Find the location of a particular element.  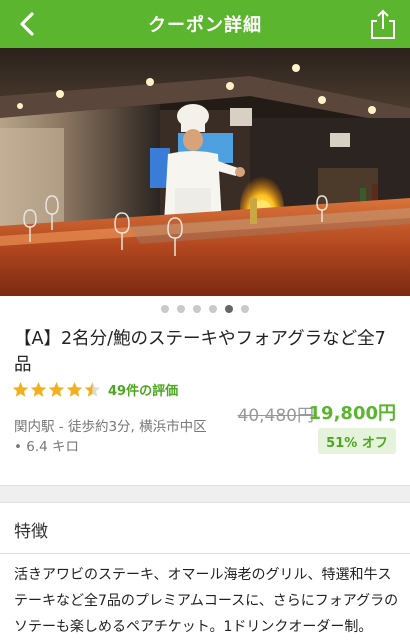

features-heading: 特徴 is located at coordinates (31, 532).